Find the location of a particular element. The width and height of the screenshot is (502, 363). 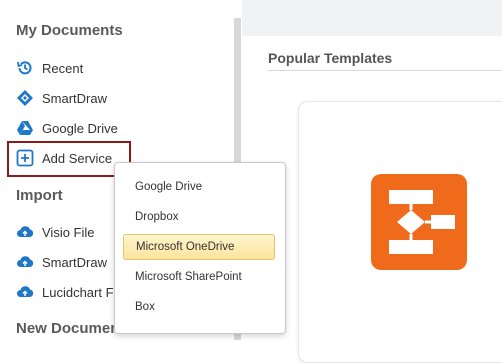

add-service-highlight is located at coordinates (69, 159).